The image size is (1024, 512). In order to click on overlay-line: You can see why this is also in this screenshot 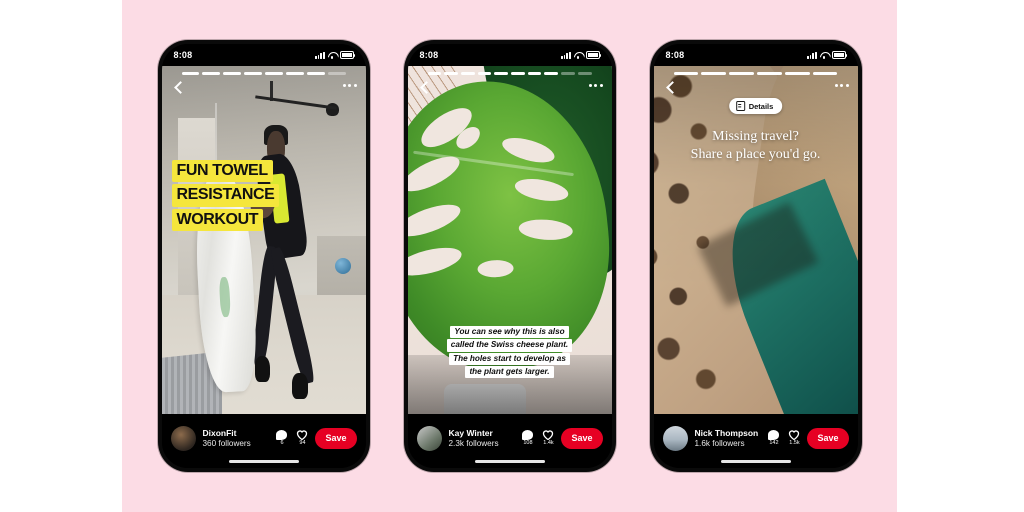, I will do `click(509, 332)`.